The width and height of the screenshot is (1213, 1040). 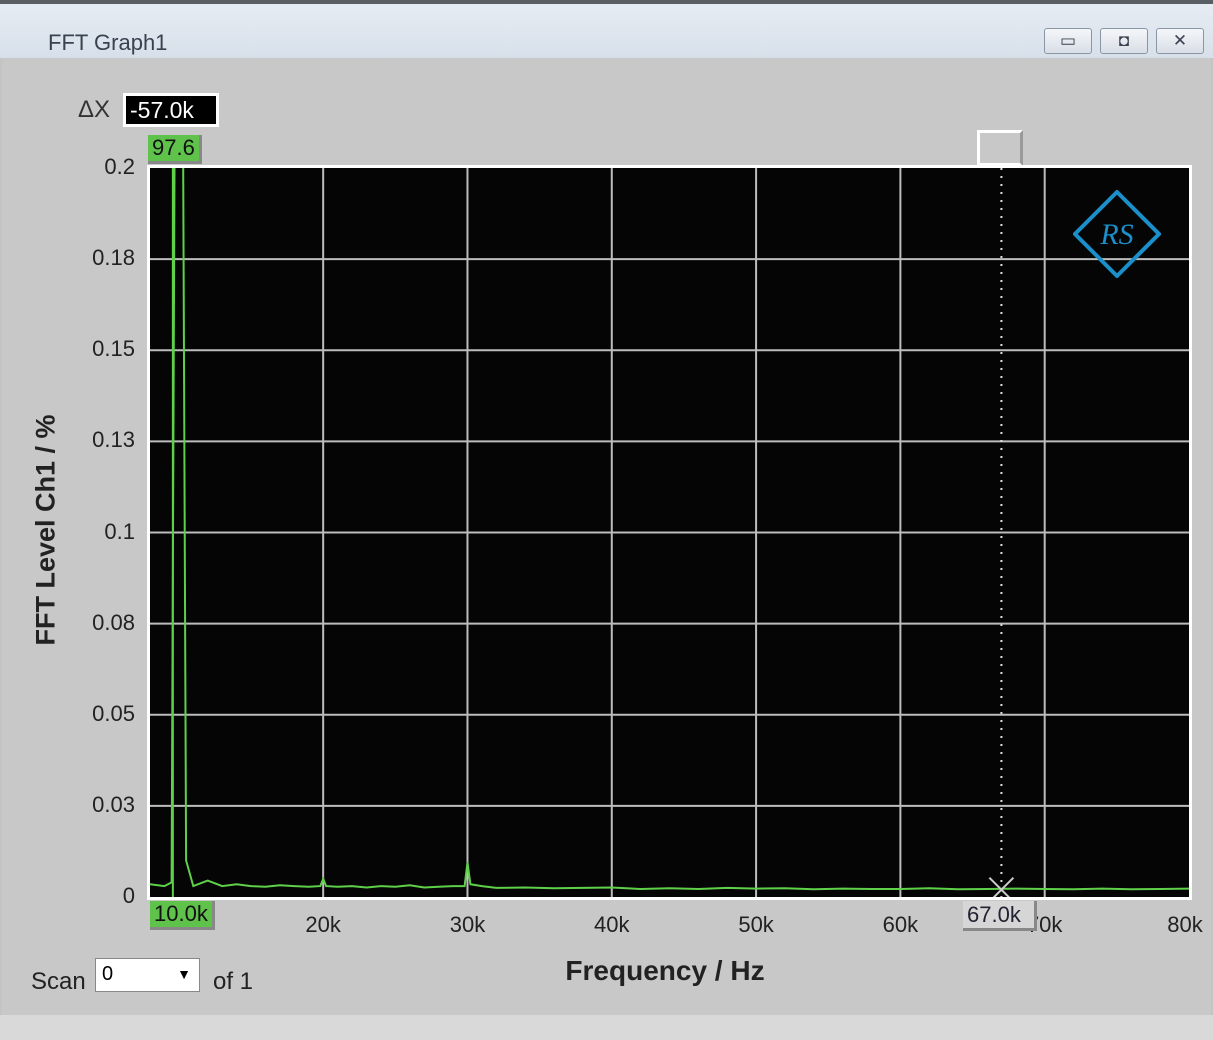 I want to click on close-button: ✕, so click(x=1180, y=41).